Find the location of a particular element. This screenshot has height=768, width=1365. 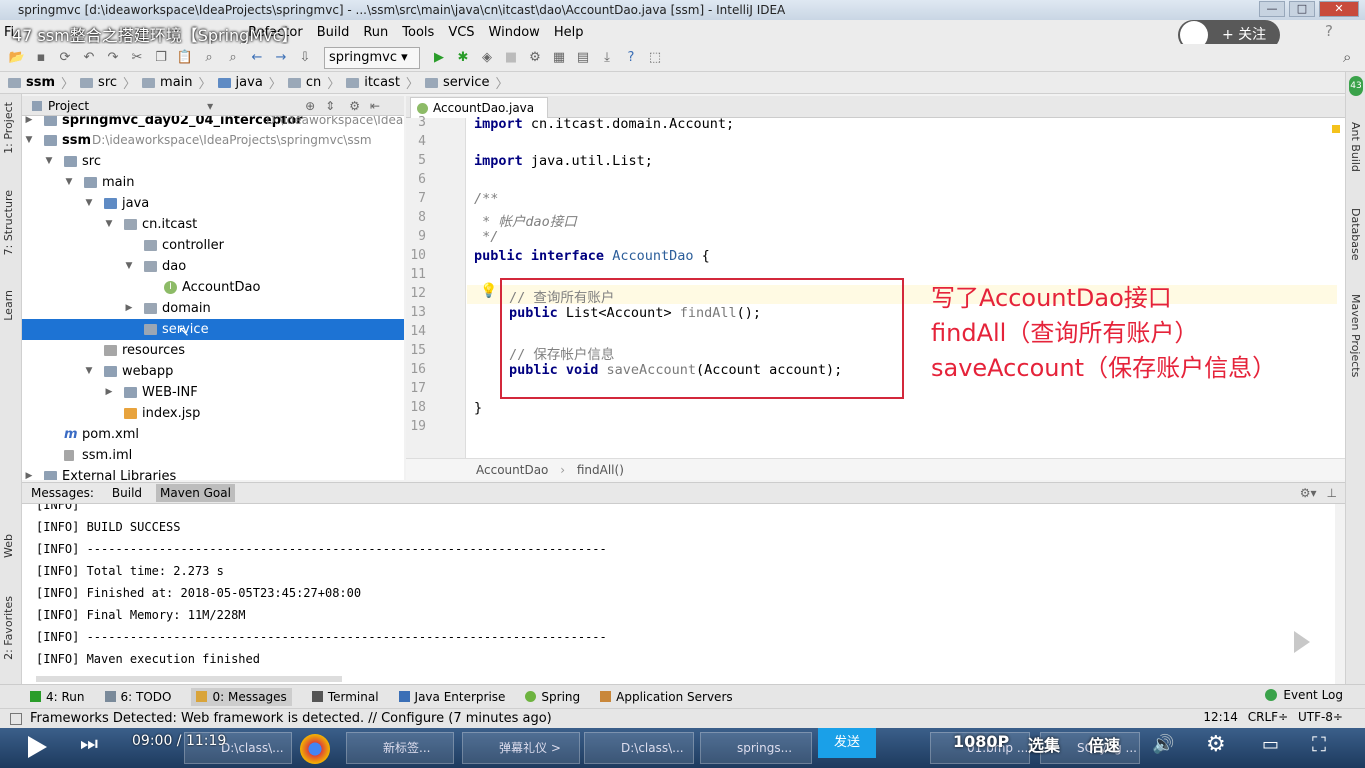

collapse-icon: ⇕ is located at coordinates (330, 106).